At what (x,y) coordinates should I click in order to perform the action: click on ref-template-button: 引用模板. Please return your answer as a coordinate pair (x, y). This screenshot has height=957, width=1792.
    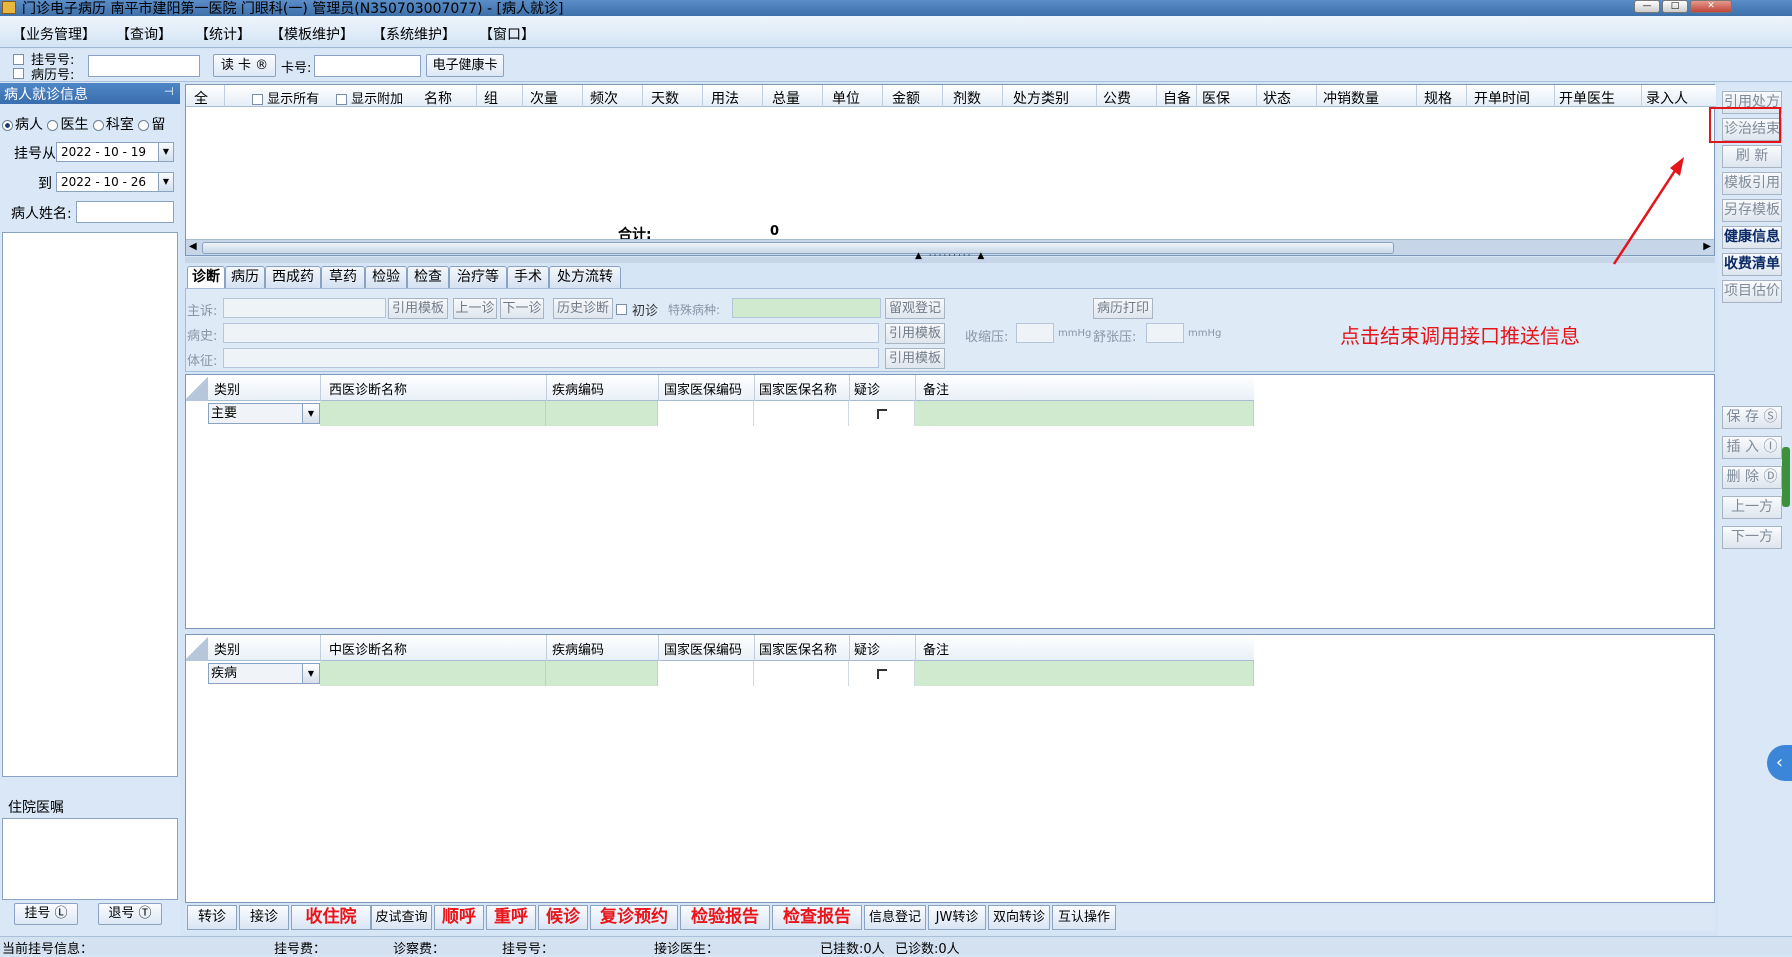
    Looking at the image, I should click on (418, 308).